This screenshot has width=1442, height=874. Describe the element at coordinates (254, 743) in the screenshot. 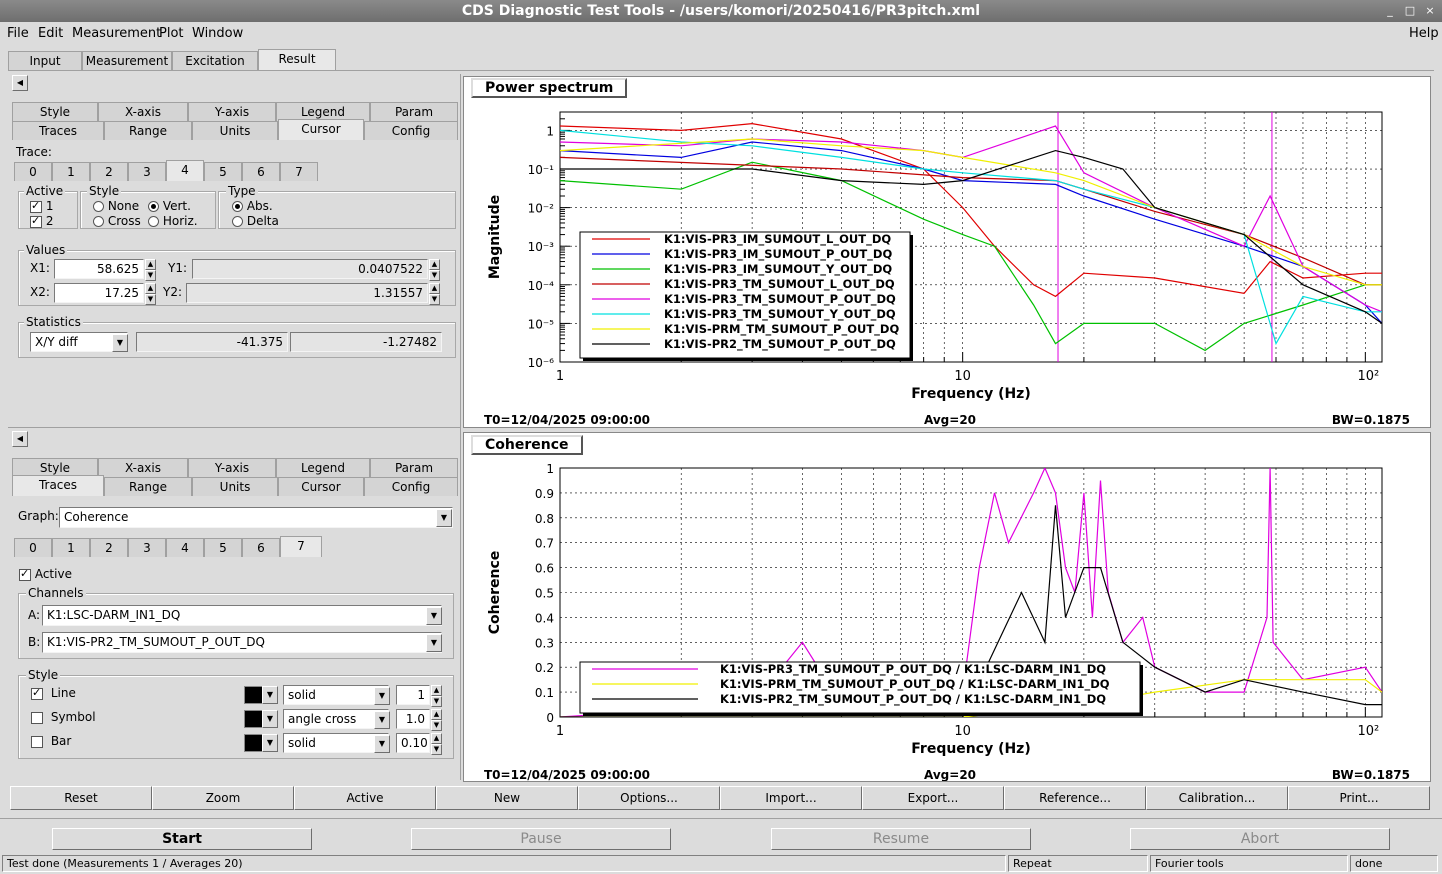

I see `bar-color-swatch` at that location.